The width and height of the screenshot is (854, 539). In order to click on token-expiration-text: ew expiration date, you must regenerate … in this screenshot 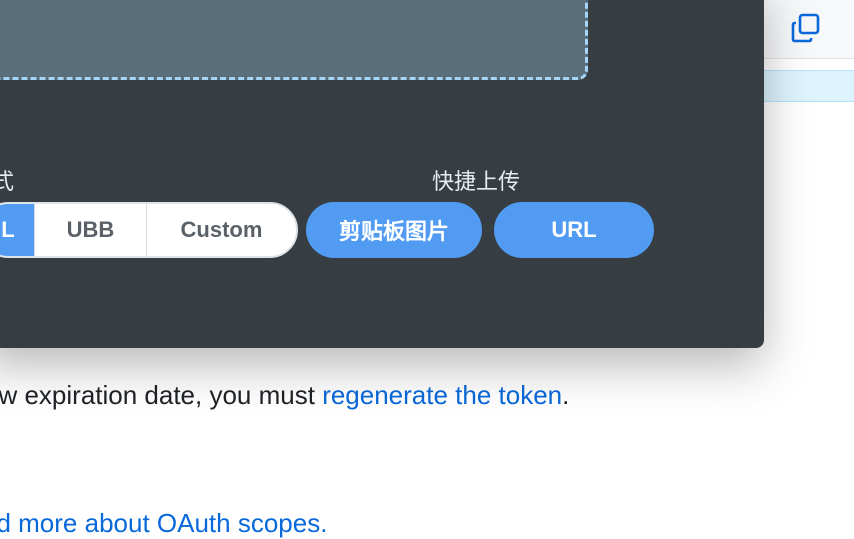, I will do `click(419, 395)`.